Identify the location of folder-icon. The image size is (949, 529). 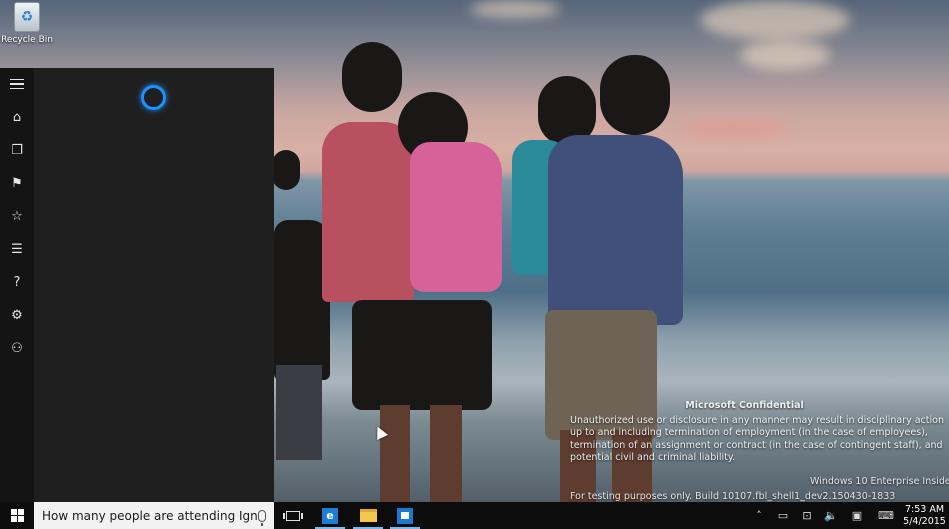
(368, 515).